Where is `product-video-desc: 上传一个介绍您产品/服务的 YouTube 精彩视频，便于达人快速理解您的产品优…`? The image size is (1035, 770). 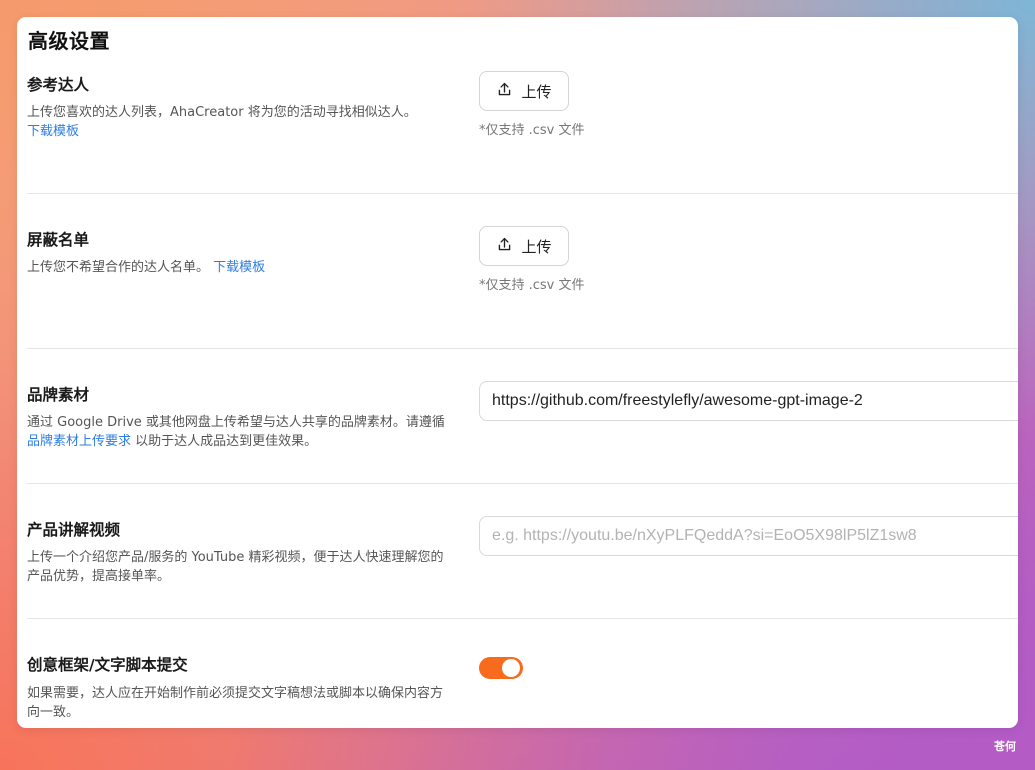
product-video-desc: 上传一个介绍您产品/服务的 YouTube 精彩视频，便于达人快速理解您的产品优… is located at coordinates (235, 567).